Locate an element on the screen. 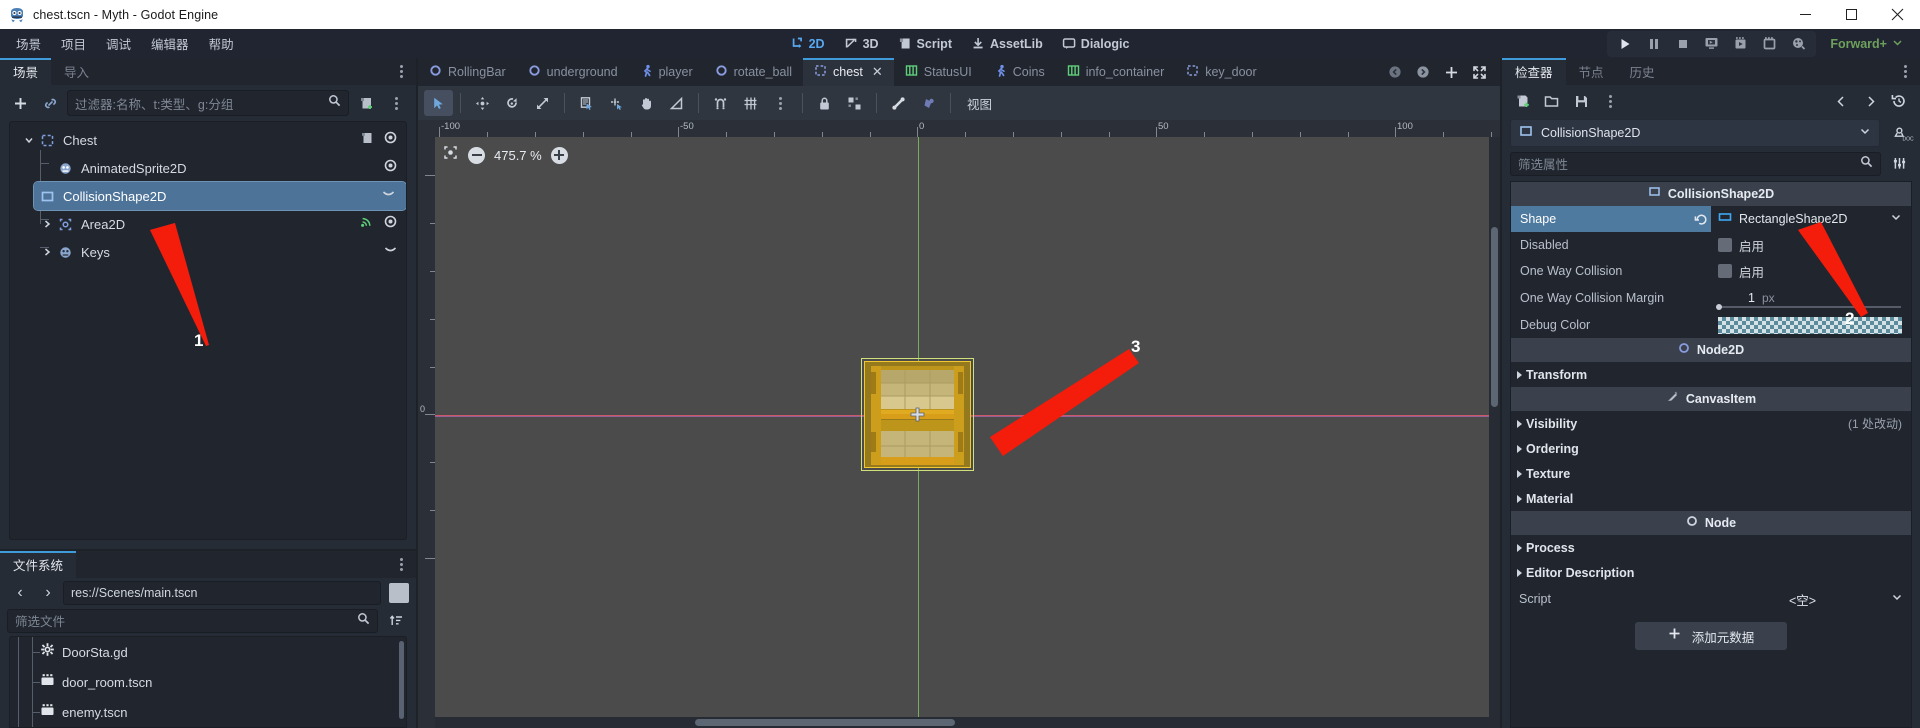 This screenshot has height=728, width=1920. property-row-one-way-collision: One Way Collision 启用 is located at coordinates (1711, 271).